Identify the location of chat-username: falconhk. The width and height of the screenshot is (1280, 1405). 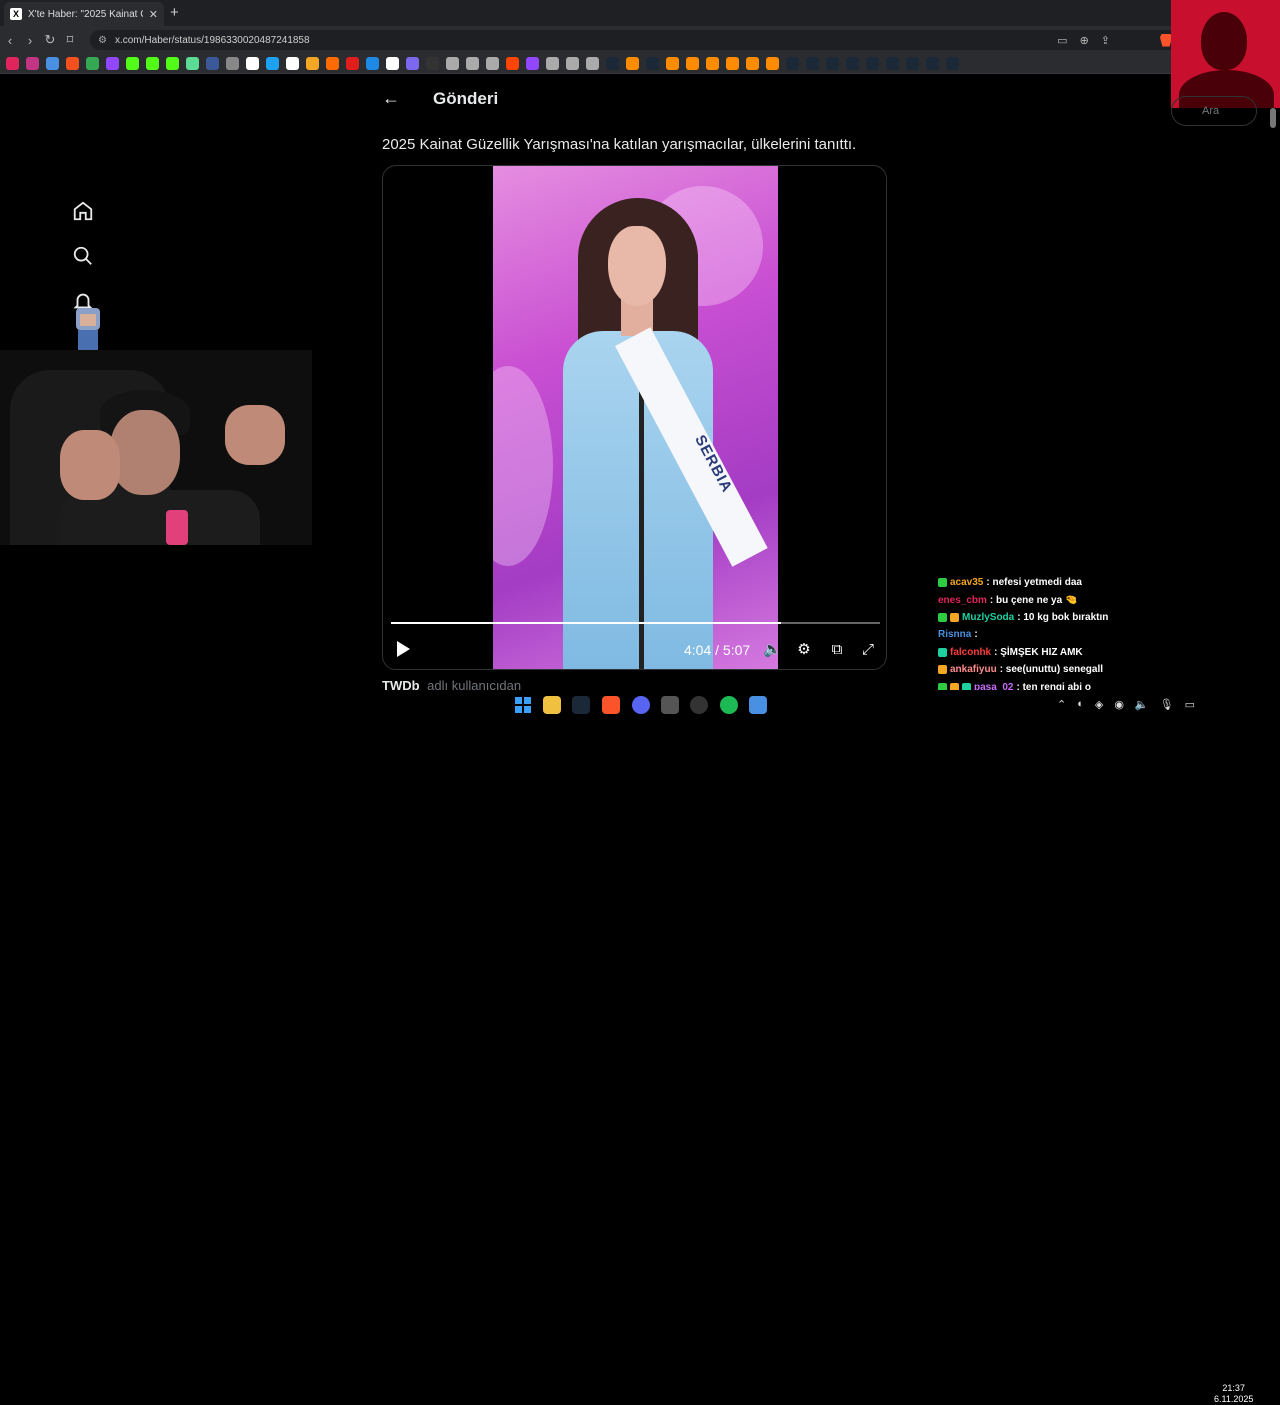
(970, 652).